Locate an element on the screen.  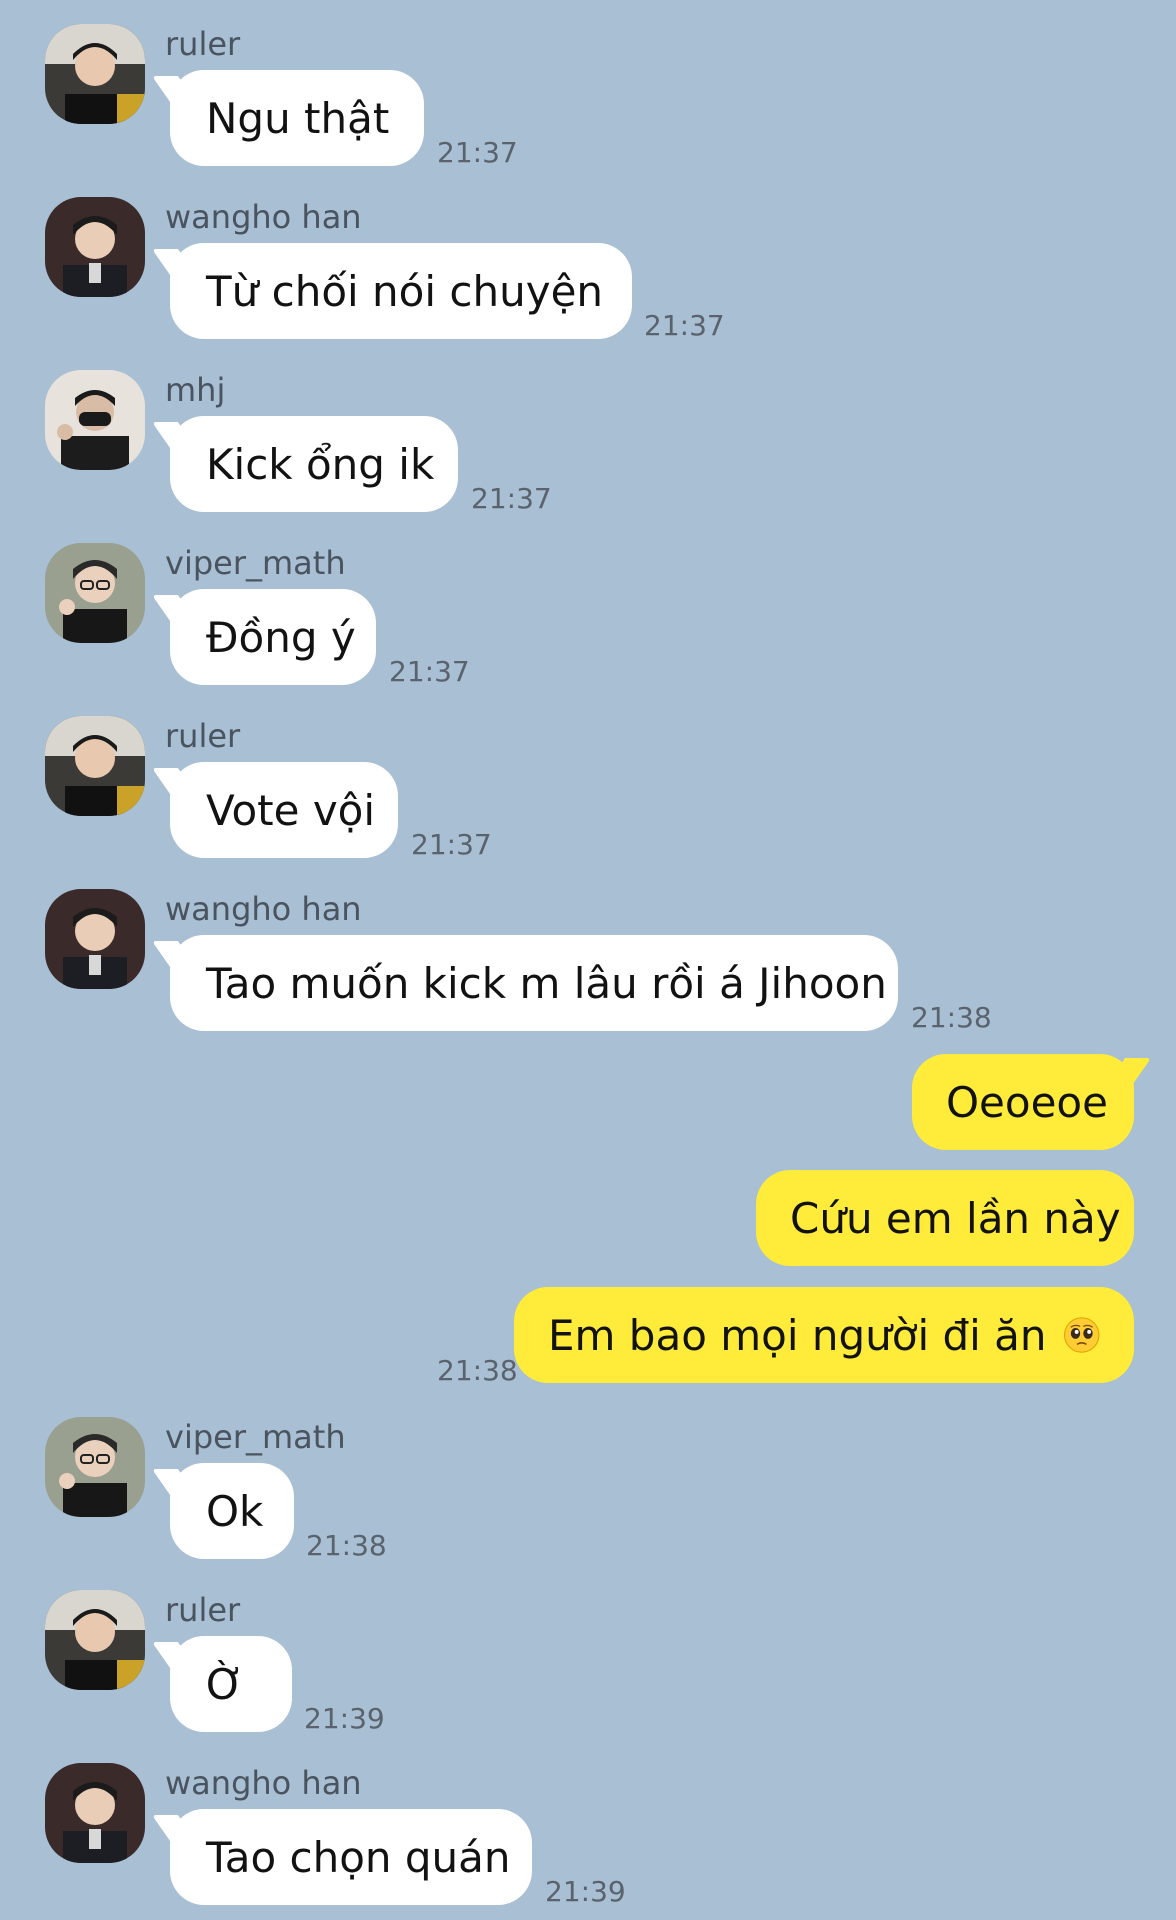
message-bubble: Ờ is located at coordinates (231, 1684).